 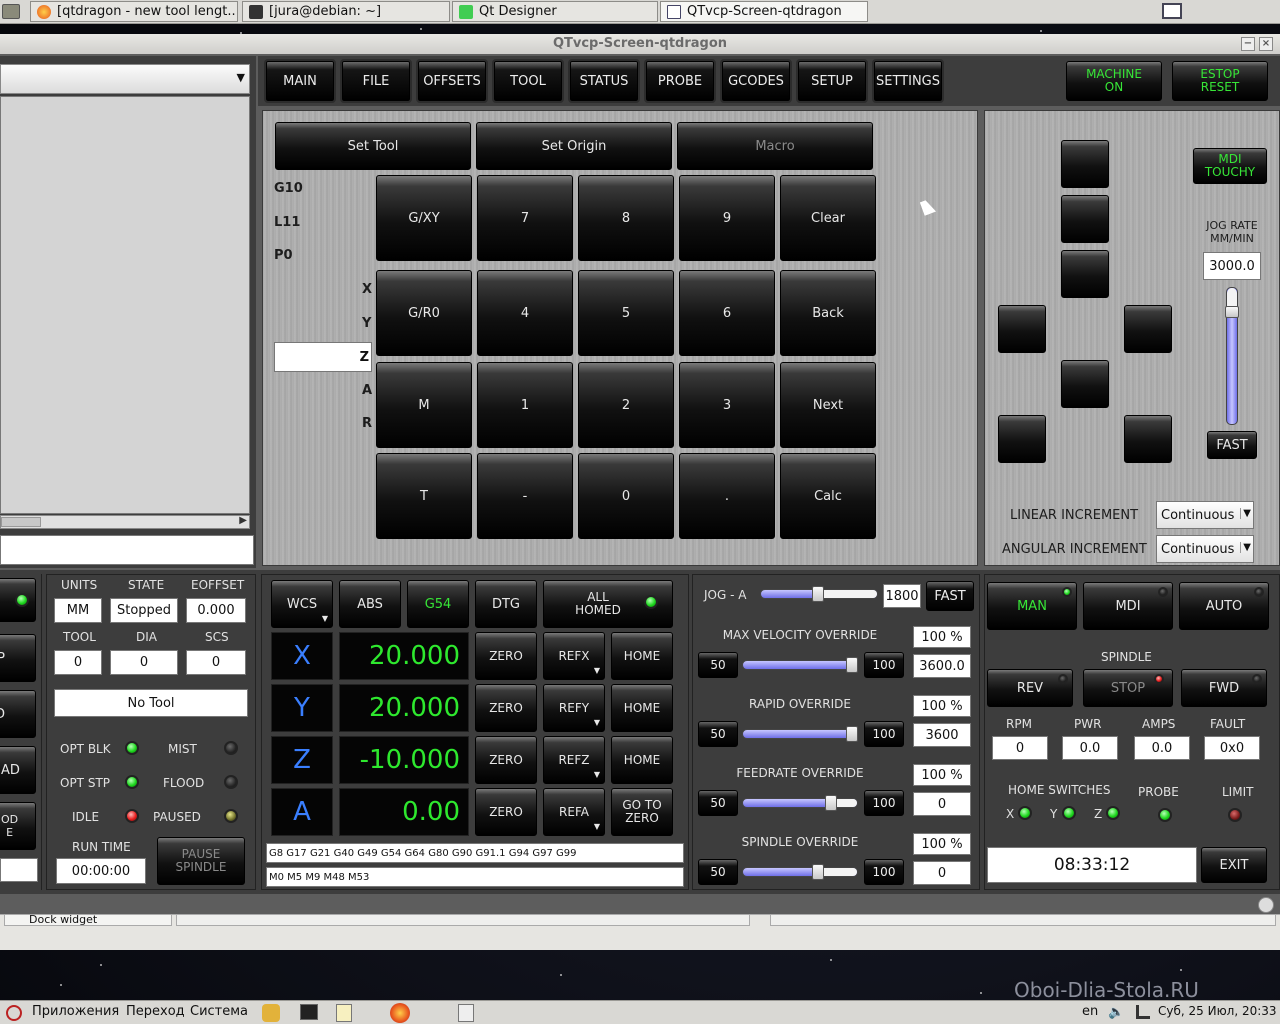 What do you see at coordinates (1148, 439) in the screenshot?
I see `jog-a-plus-button` at bounding box center [1148, 439].